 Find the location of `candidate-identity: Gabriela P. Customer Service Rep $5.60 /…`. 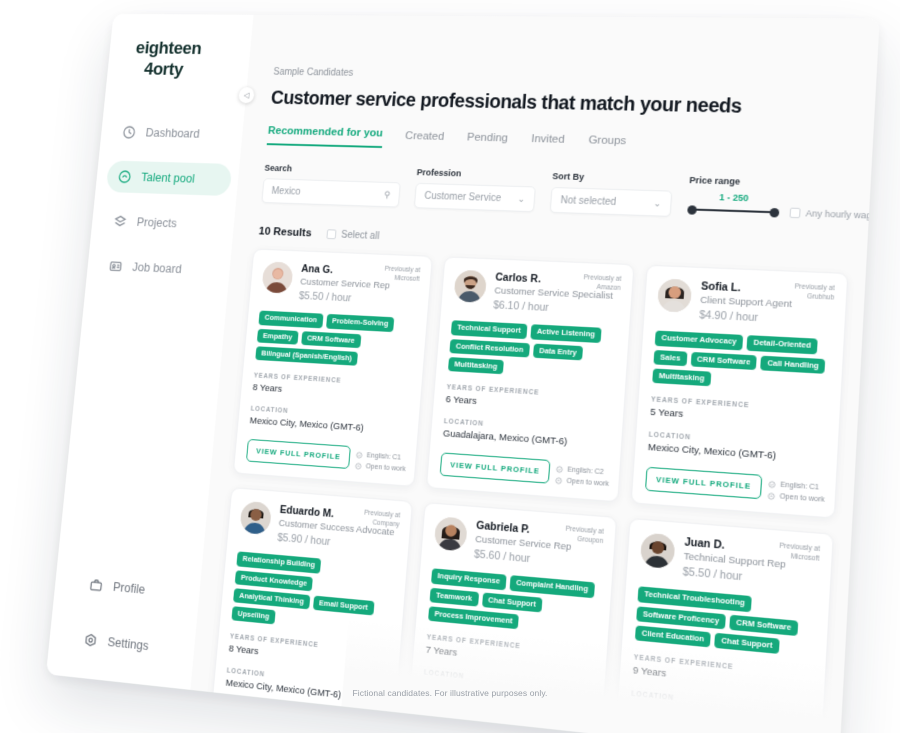

candidate-identity: Gabriela P. Customer Service Rep $5.60 /… is located at coordinates (538, 545).